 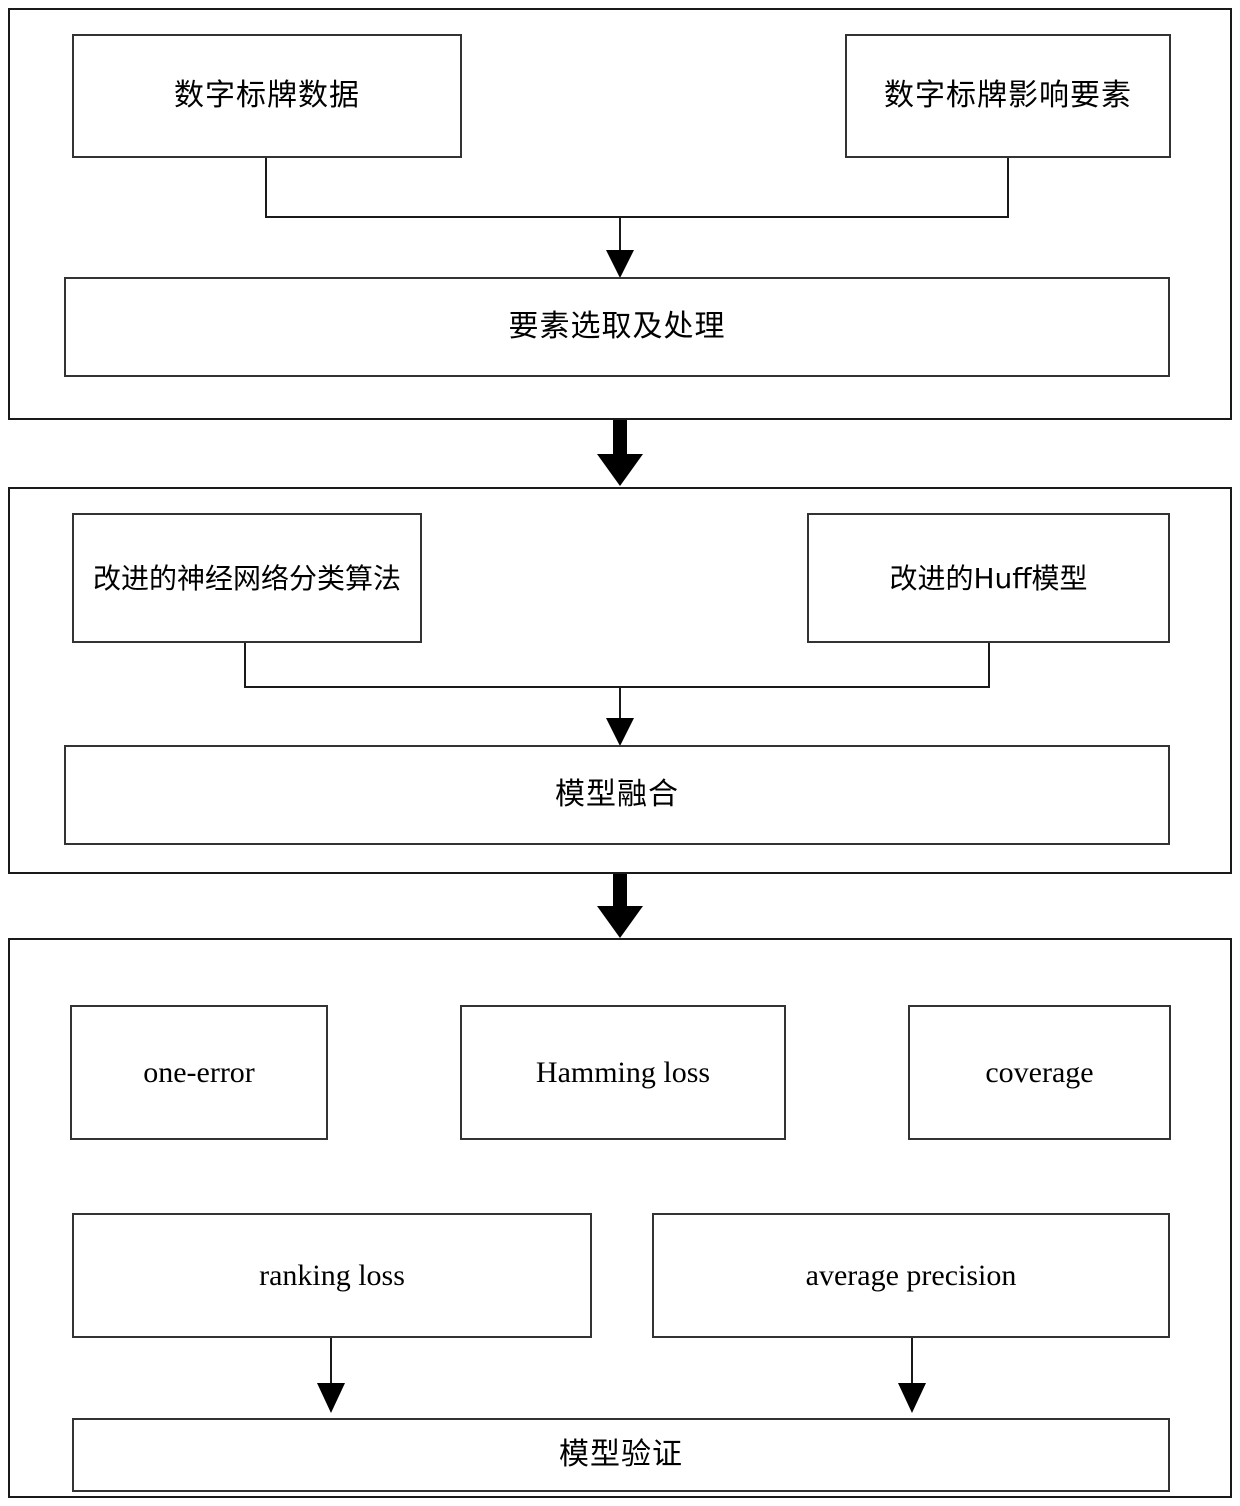 What do you see at coordinates (1008, 187) in the screenshot?
I see `connector-signage-factors-drop` at bounding box center [1008, 187].